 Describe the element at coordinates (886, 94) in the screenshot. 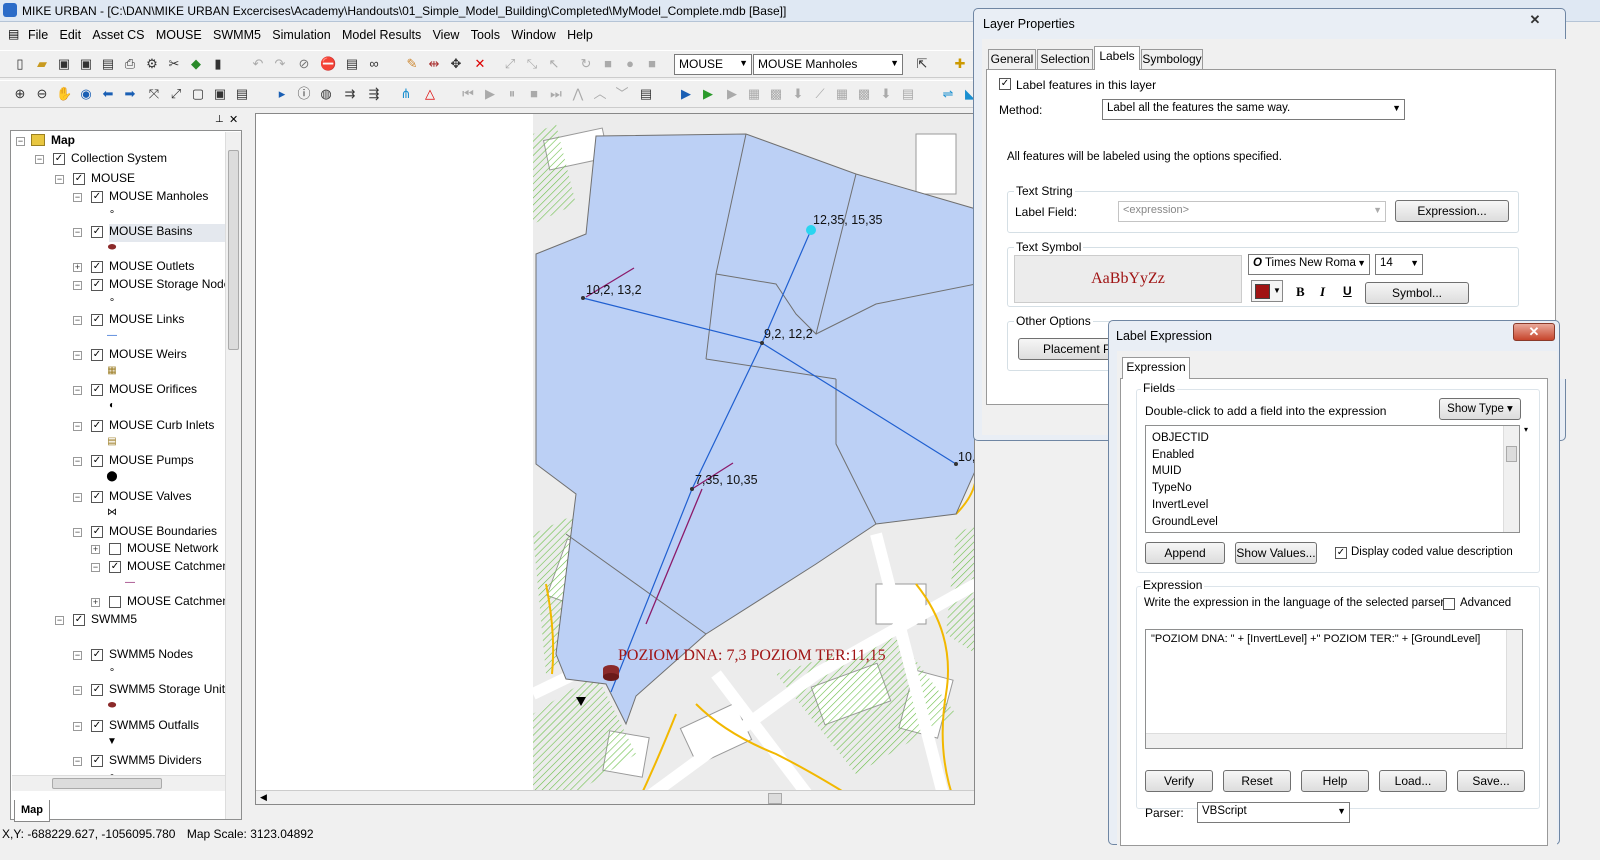

I see `tool-g-icon: ⬇` at that location.